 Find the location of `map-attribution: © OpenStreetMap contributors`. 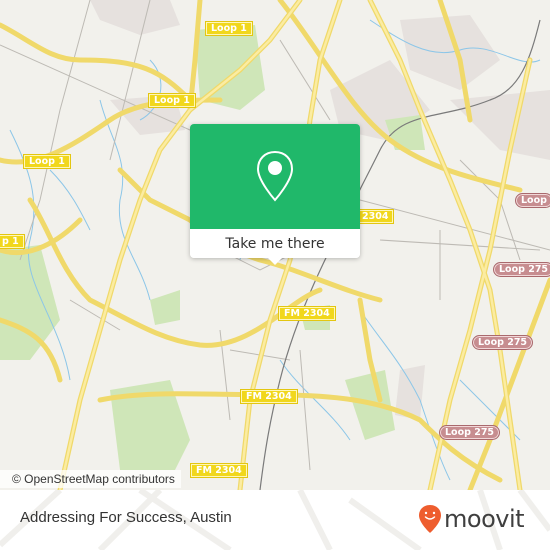

map-attribution: © OpenStreetMap contributors is located at coordinates (90, 479).